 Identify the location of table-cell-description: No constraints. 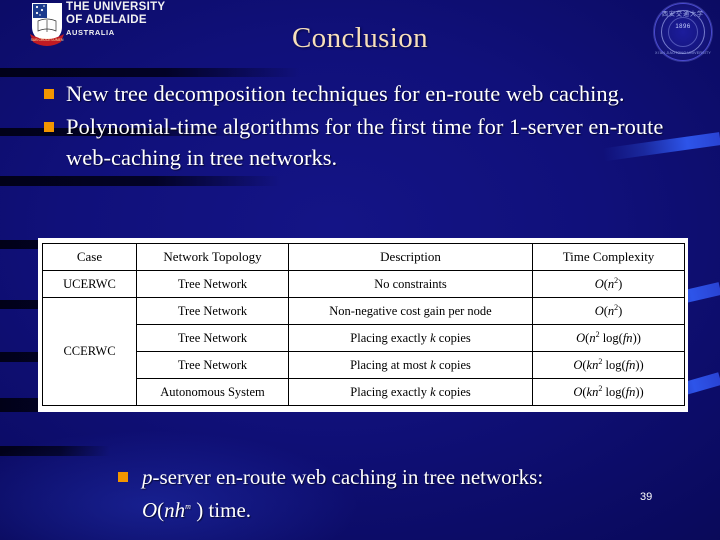
(410, 284).